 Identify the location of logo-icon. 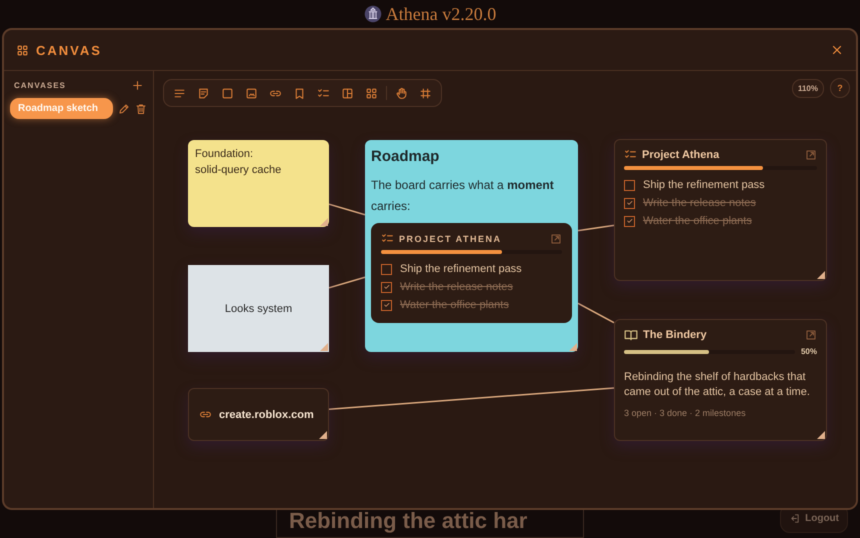
(373, 14).